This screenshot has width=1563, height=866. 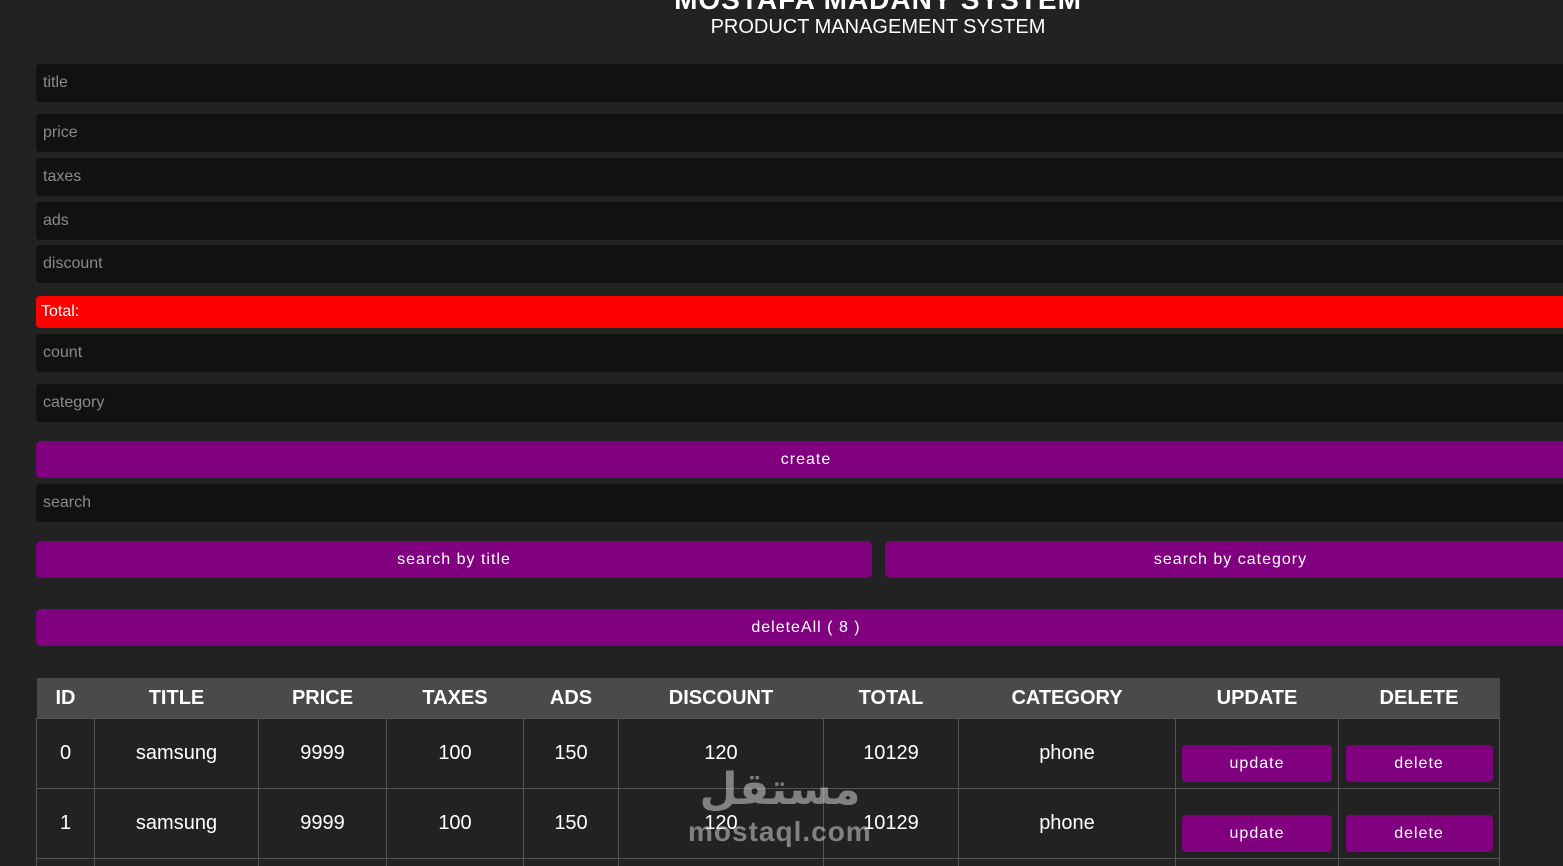 I want to click on cell-category, so click(x=1067, y=862).